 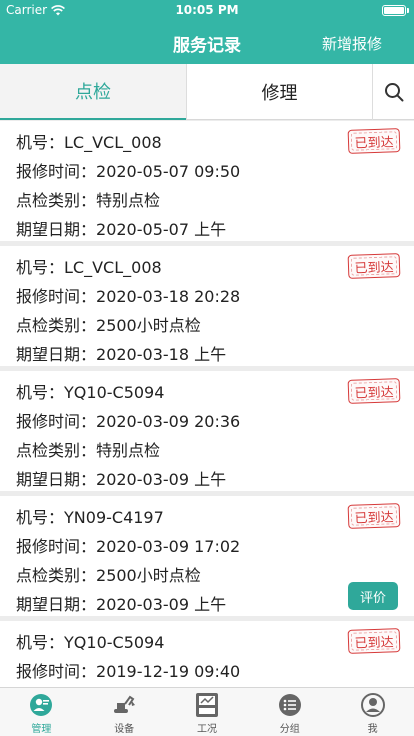 What do you see at coordinates (408, 10) in the screenshot?
I see `battery-nub` at bounding box center [408, 10].